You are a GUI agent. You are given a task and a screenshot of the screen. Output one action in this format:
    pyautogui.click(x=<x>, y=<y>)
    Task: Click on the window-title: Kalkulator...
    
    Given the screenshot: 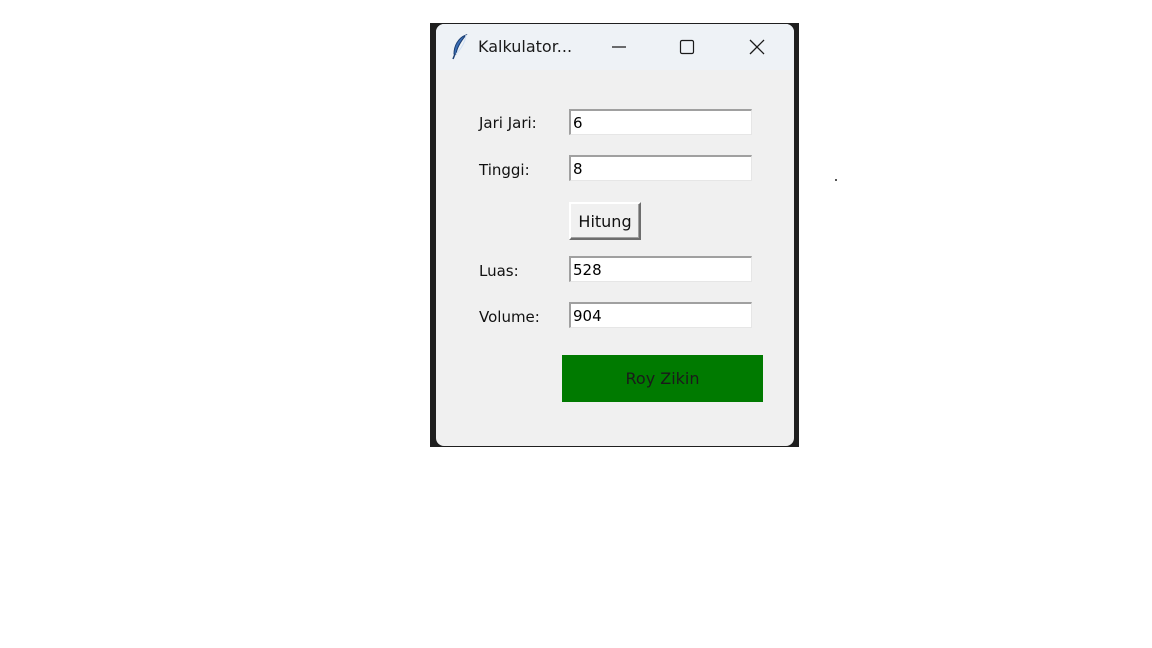 What is the action you would take?
    pyautogui.click(x=525, y=46)
    